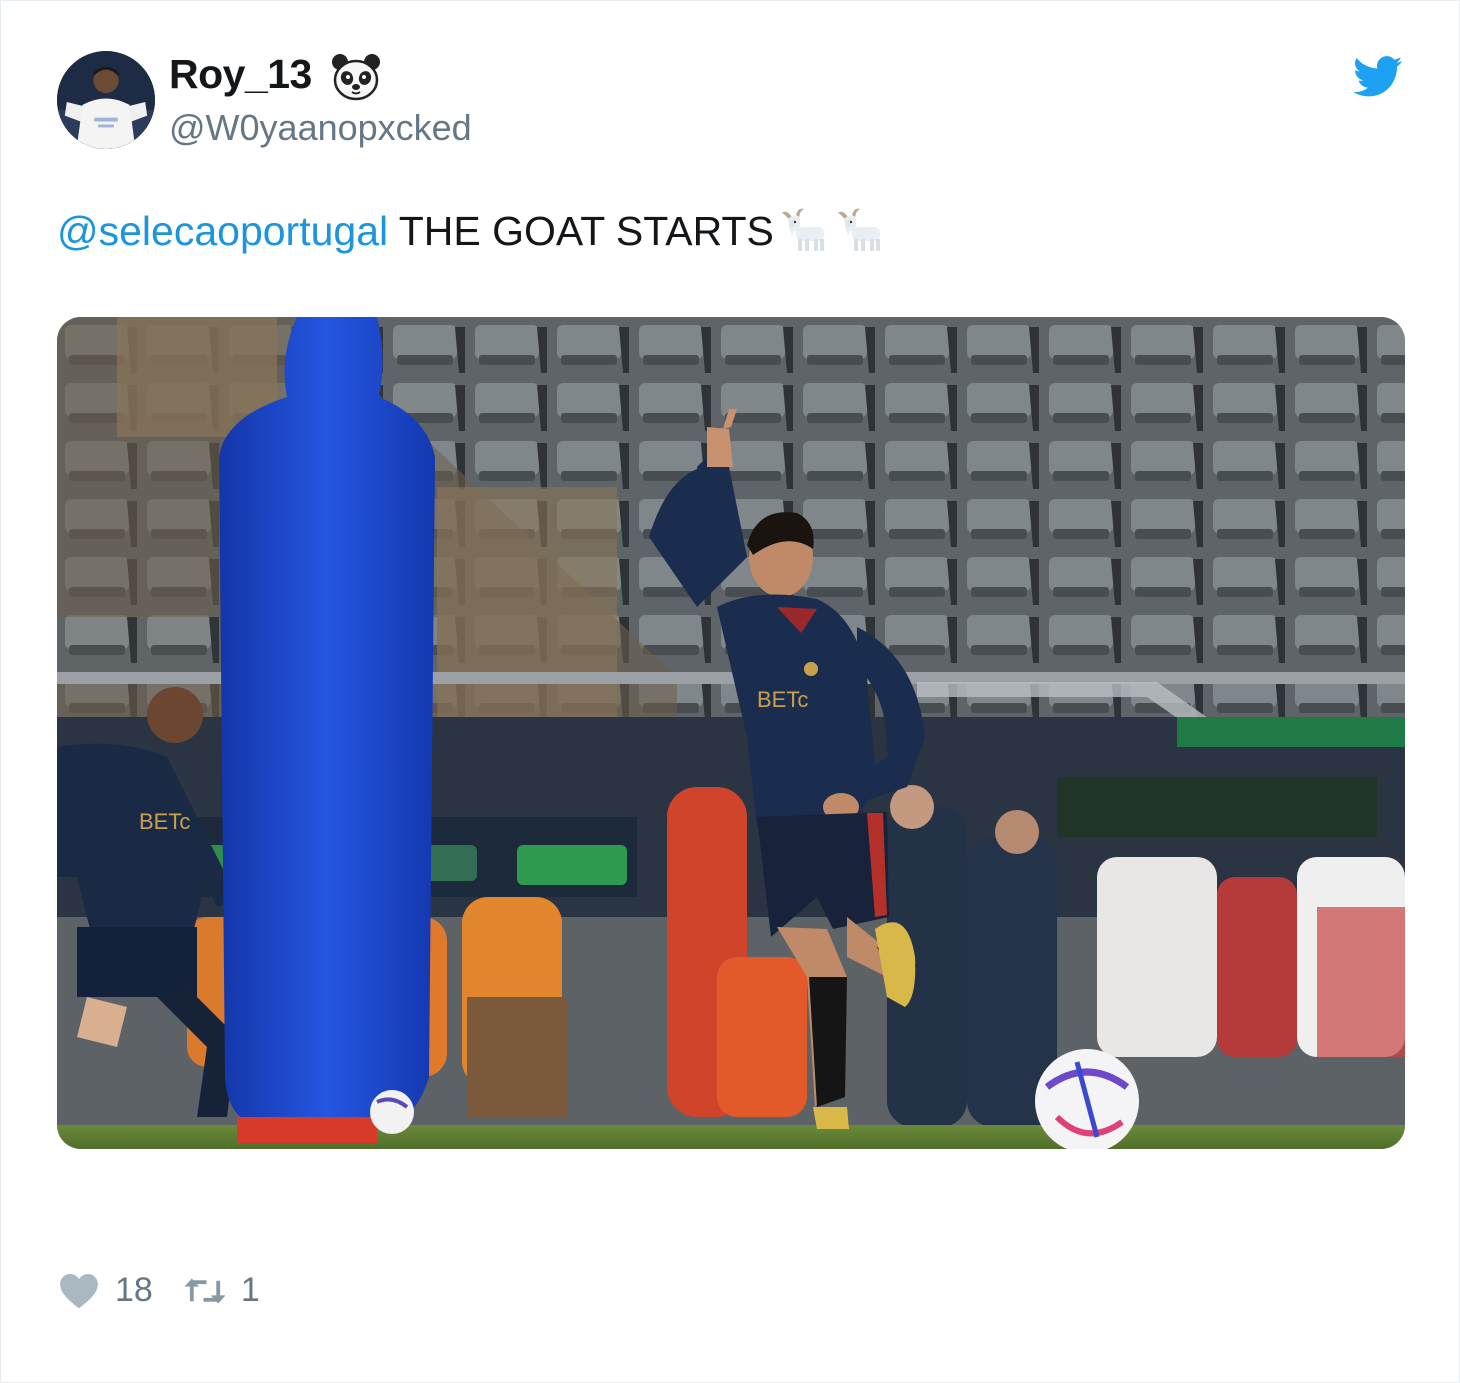  I want to click on retweet-count: 1, so click(250, 1290).